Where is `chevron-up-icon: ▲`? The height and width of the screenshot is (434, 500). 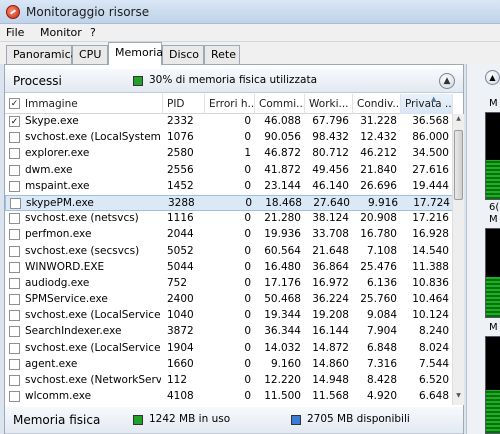
chevron-up-icon: ▲ is located at coordinates (447, 81).